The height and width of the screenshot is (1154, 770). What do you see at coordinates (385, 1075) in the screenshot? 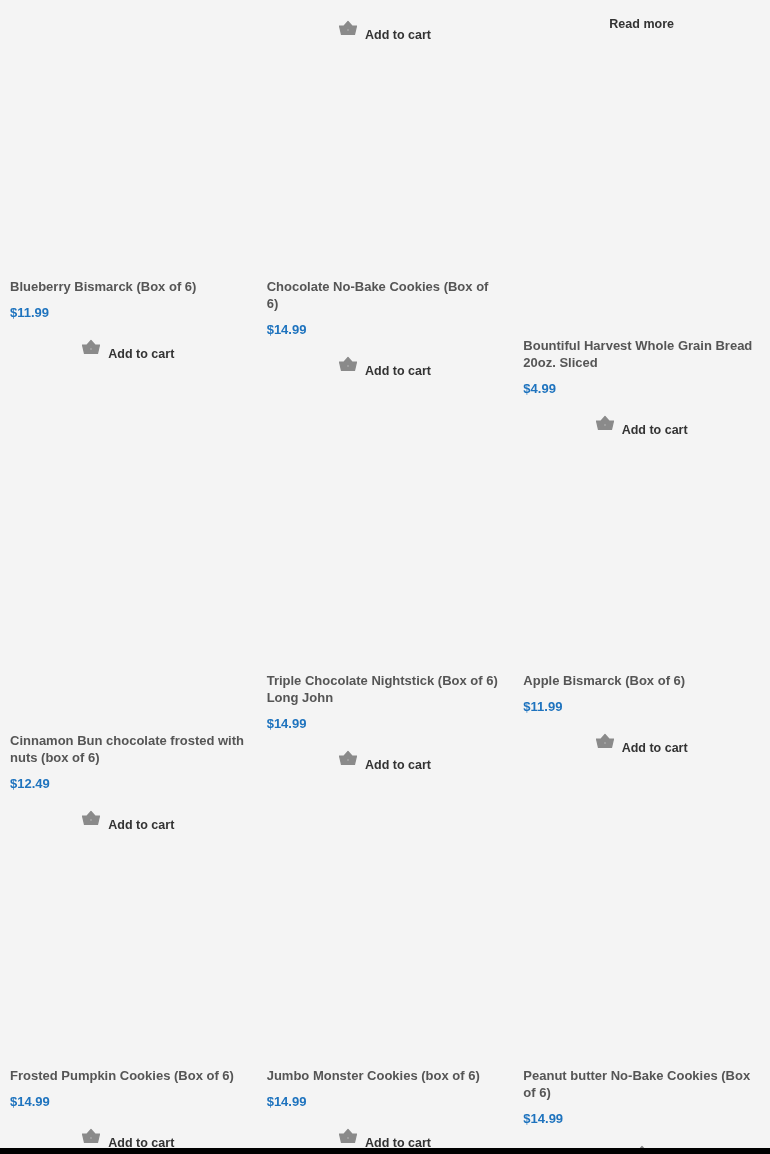
I see `product-title: Jumbo Monster Cookies (box of 6)` at bounding box center [385, 1075].